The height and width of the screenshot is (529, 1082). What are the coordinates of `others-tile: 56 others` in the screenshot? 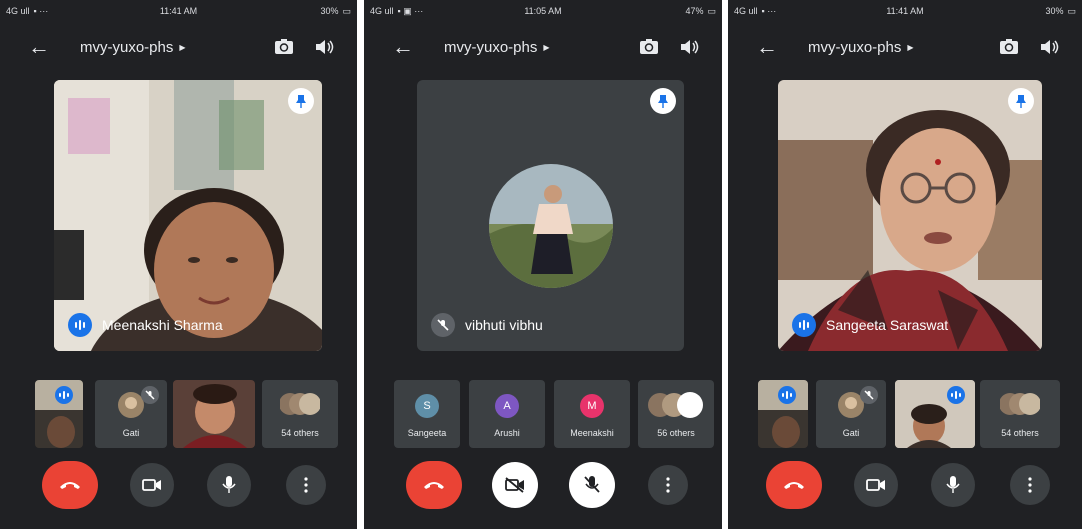 It's located at (676, 414).